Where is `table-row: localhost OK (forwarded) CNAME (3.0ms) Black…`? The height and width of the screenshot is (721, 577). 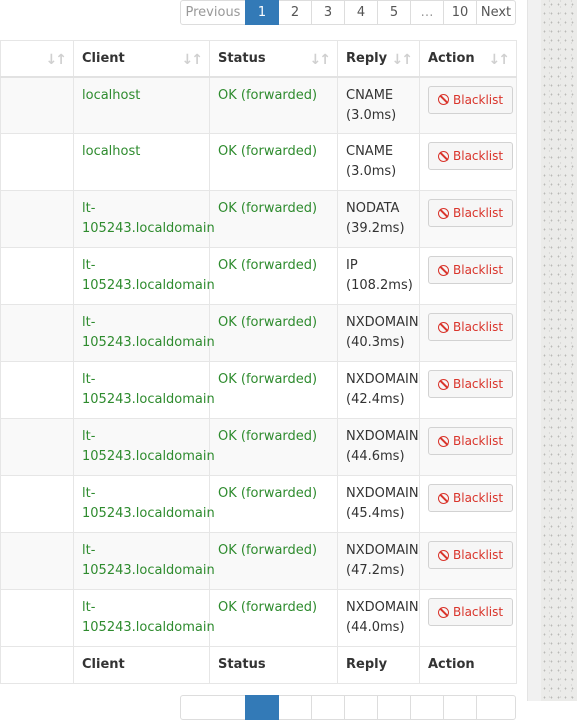 table-row: localhost OK (forwarded) CNAME (3.0ms) Black… is located at coordinates (258, 162).